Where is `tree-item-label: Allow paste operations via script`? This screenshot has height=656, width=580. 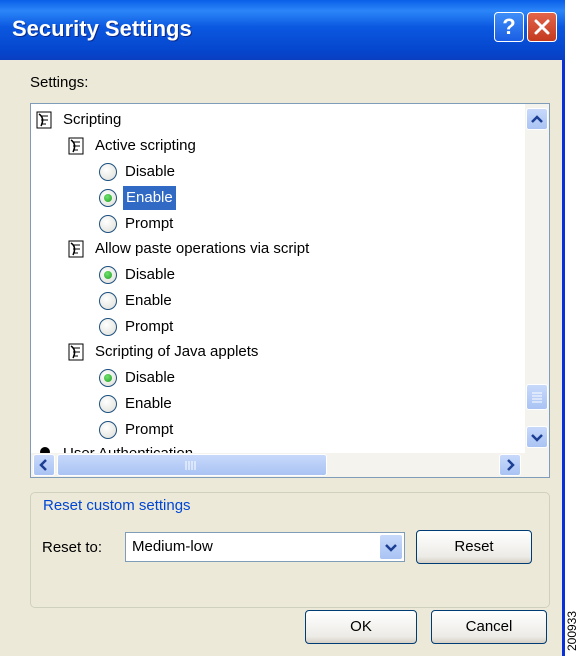
tree-item-label: Allow paste operations via script is located at coordinates (202, 248).